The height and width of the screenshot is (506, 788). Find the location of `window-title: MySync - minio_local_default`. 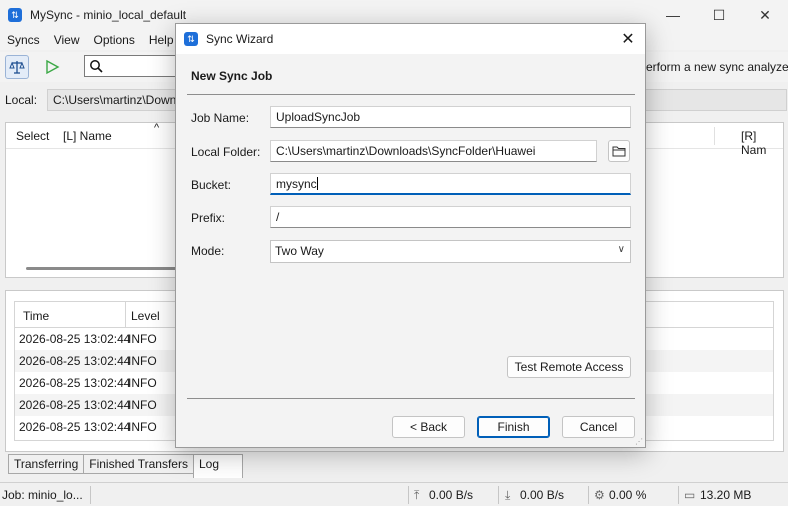

window-title: MySync - minio_local_default is located at coordinates (108, 15).